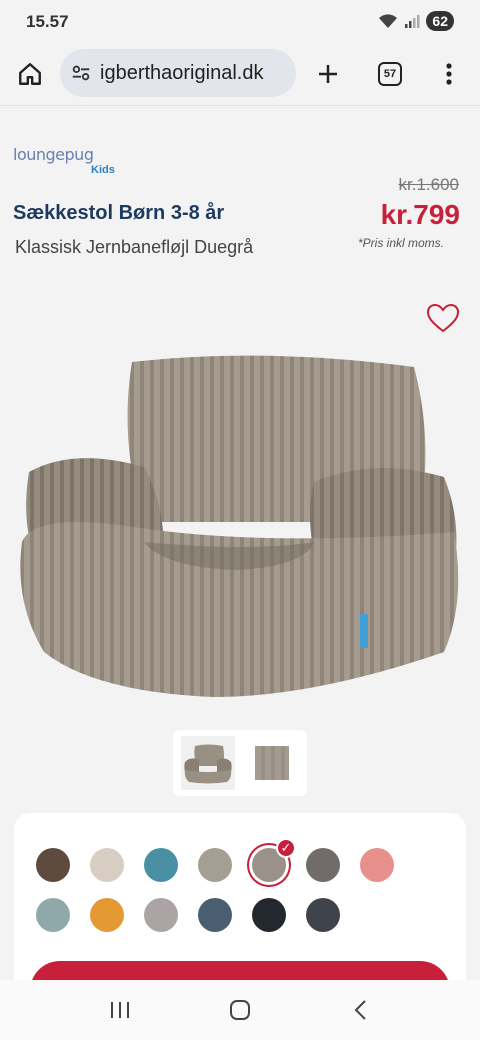 The image size is (480, 1040). Describe the element at coordinates (240, 970) in the screenshot. I see `add-to-cart-button` at that location.